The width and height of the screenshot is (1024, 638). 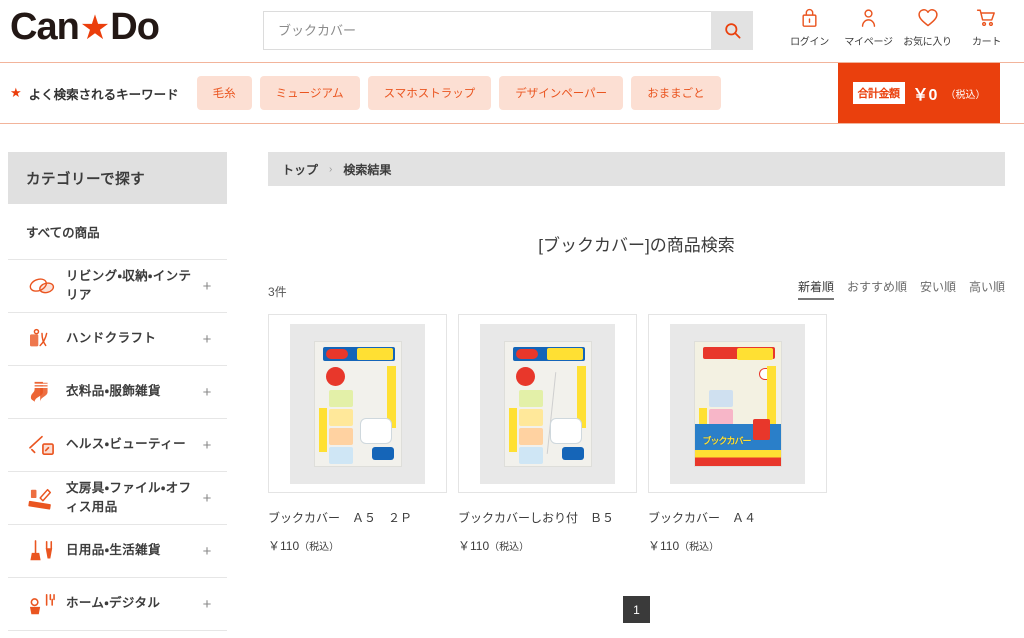 I want to click on sidebar-item-stationery: 文房具・ファイル・オフィス用品 +, so click(x=117, y=498).